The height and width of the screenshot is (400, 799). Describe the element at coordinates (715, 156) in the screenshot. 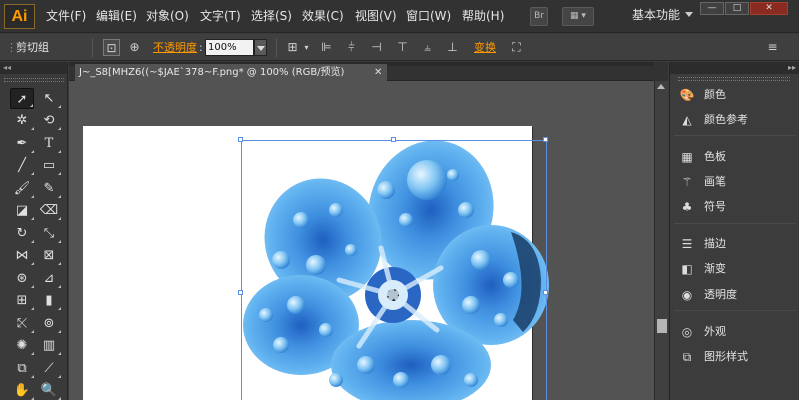

I see `panel-swatches-label: 色板` at that location.